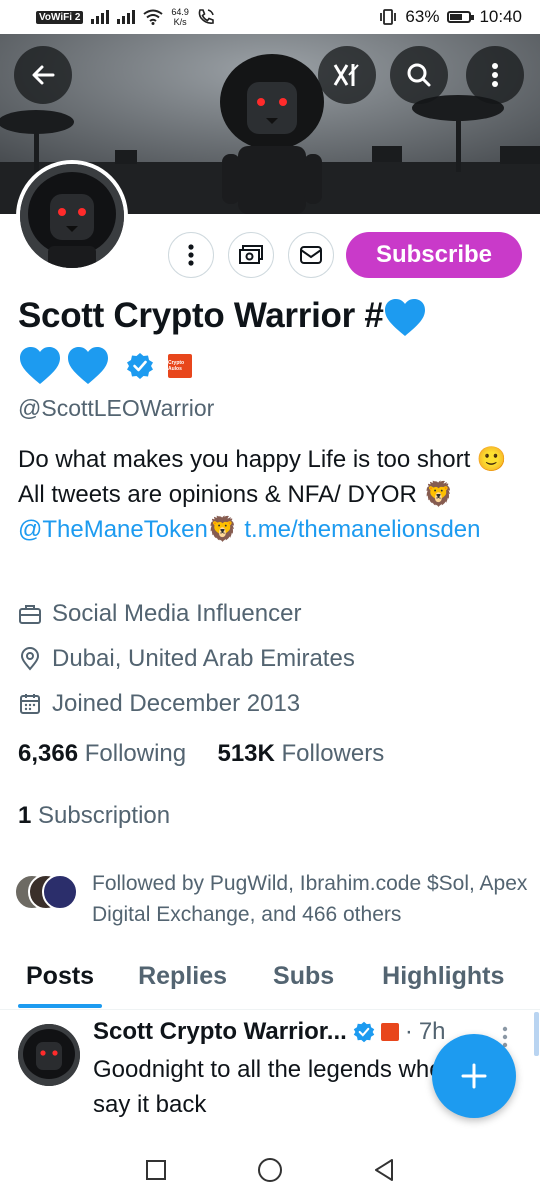  What do you see at coordinates (384, 1170) in the screenshot?
I see `back-nav-icon` at bounding box center [384, 1170].